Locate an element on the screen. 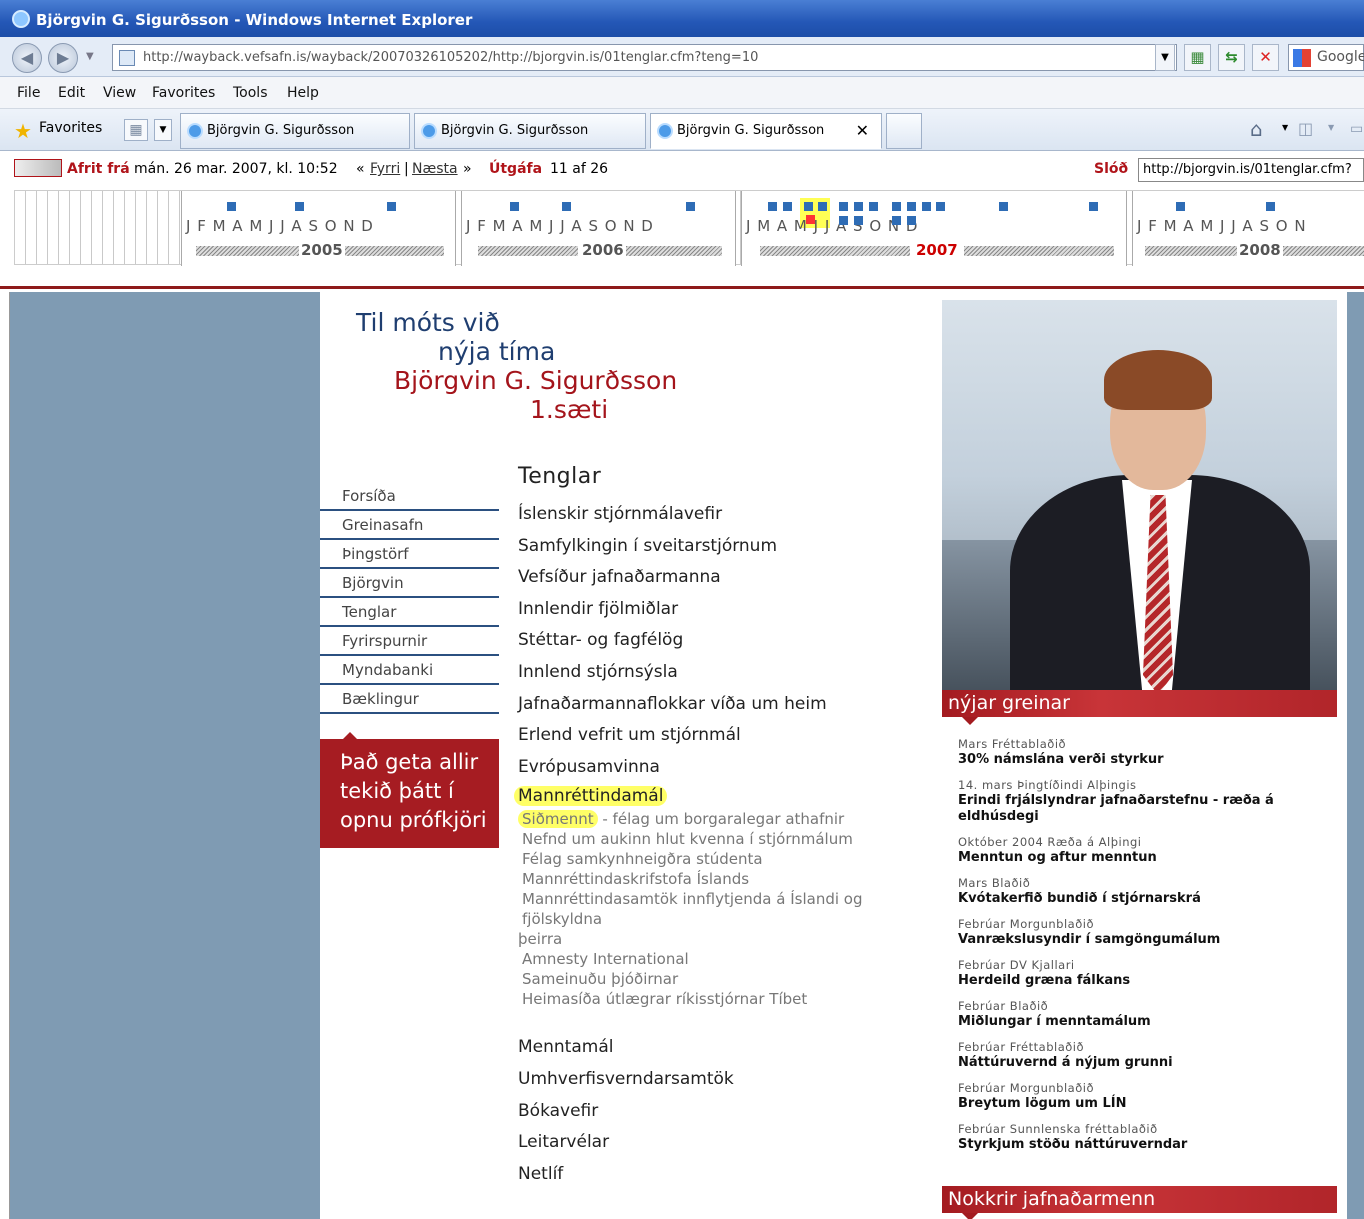 The image size is (1364, 1219). category-link: Íslenskir stjórnmálavefir is located at coordinates (730, 515).